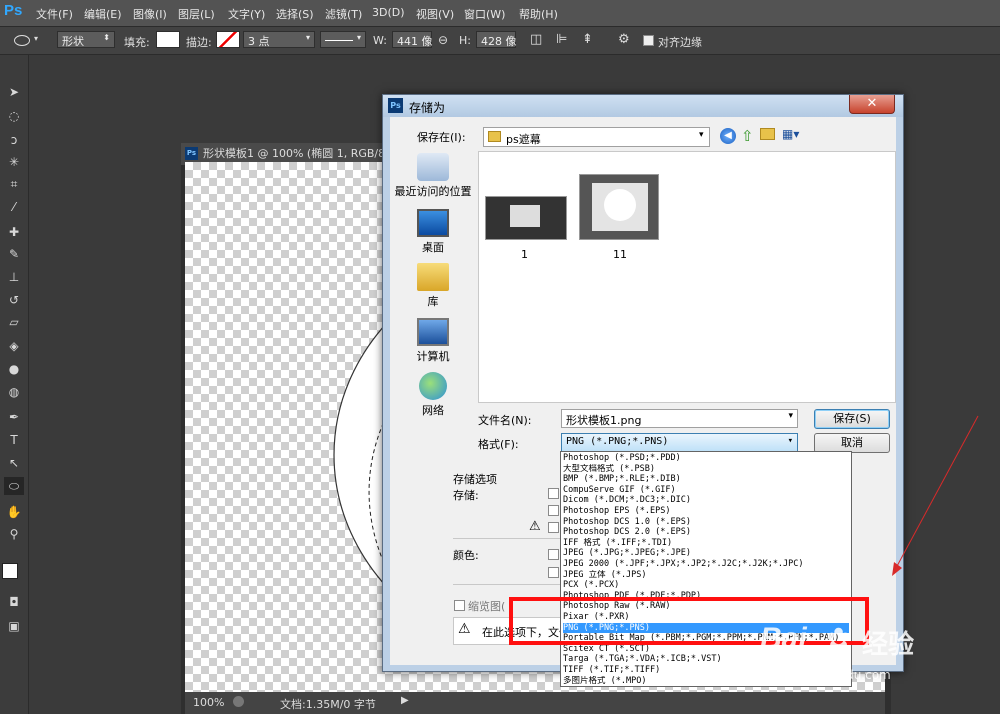  I want to click on place-computer: 计算机, so click(433, 341).